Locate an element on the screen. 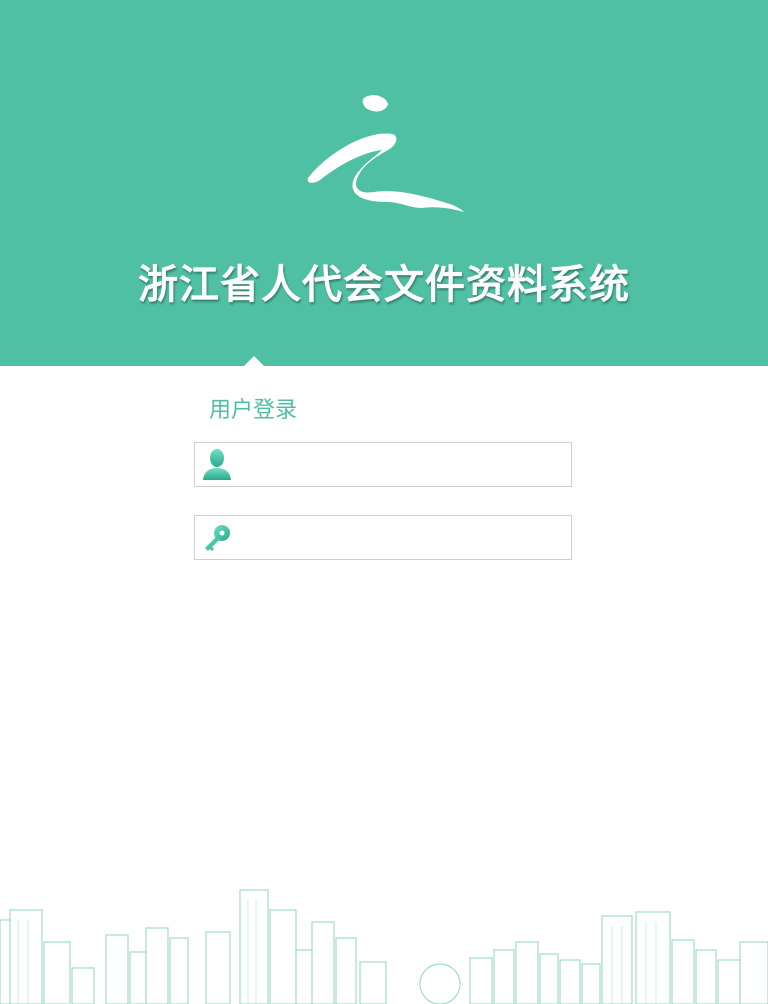 Image resolution: width=768 pixels, height=1004 pixels. key-icon is located at coordinates (217, 537).